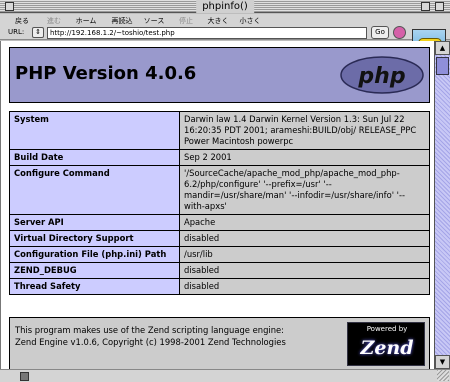 This screenshot has width=450, height=382. I want to click on table-row: Thread Safety disabled, so click(219, 286).